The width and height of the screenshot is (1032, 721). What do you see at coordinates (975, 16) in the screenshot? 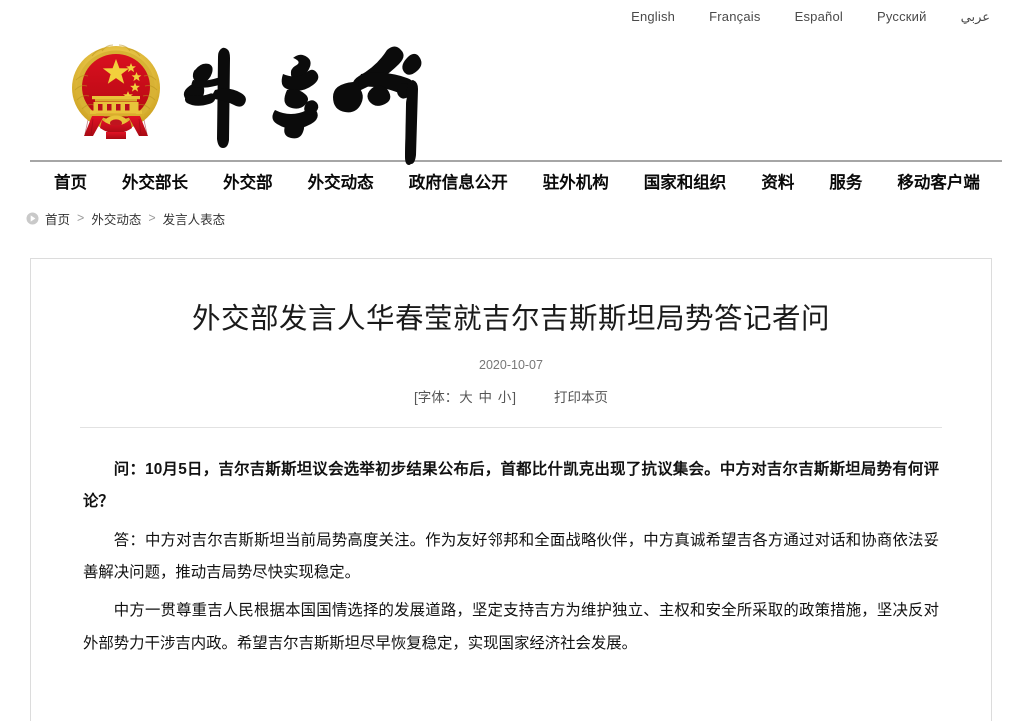
I see `lang-link-arabic: عربي` at bounding box center [975, 16].